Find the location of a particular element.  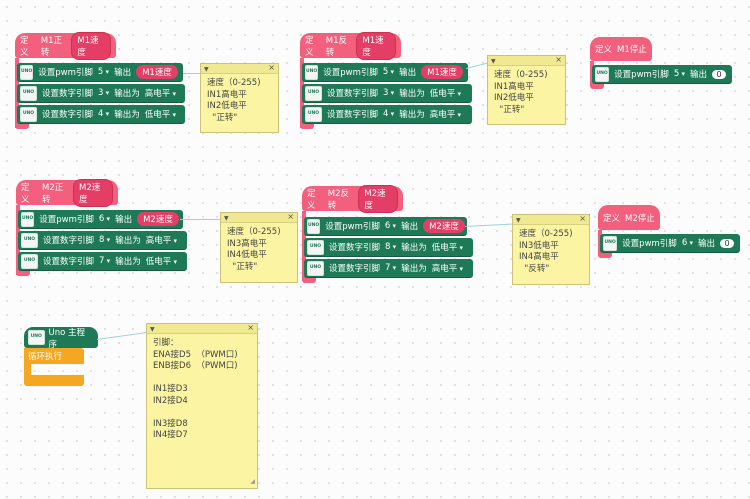

set-digital-block: UNO 设置数字引脚 3 输出为 高电平 is located at coordinates (101, 93).